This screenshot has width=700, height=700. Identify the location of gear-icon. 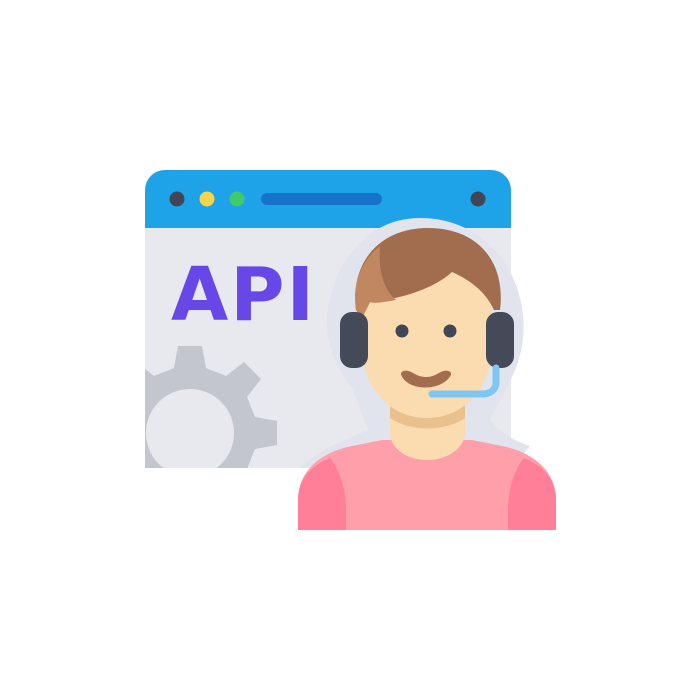
(211, 407).